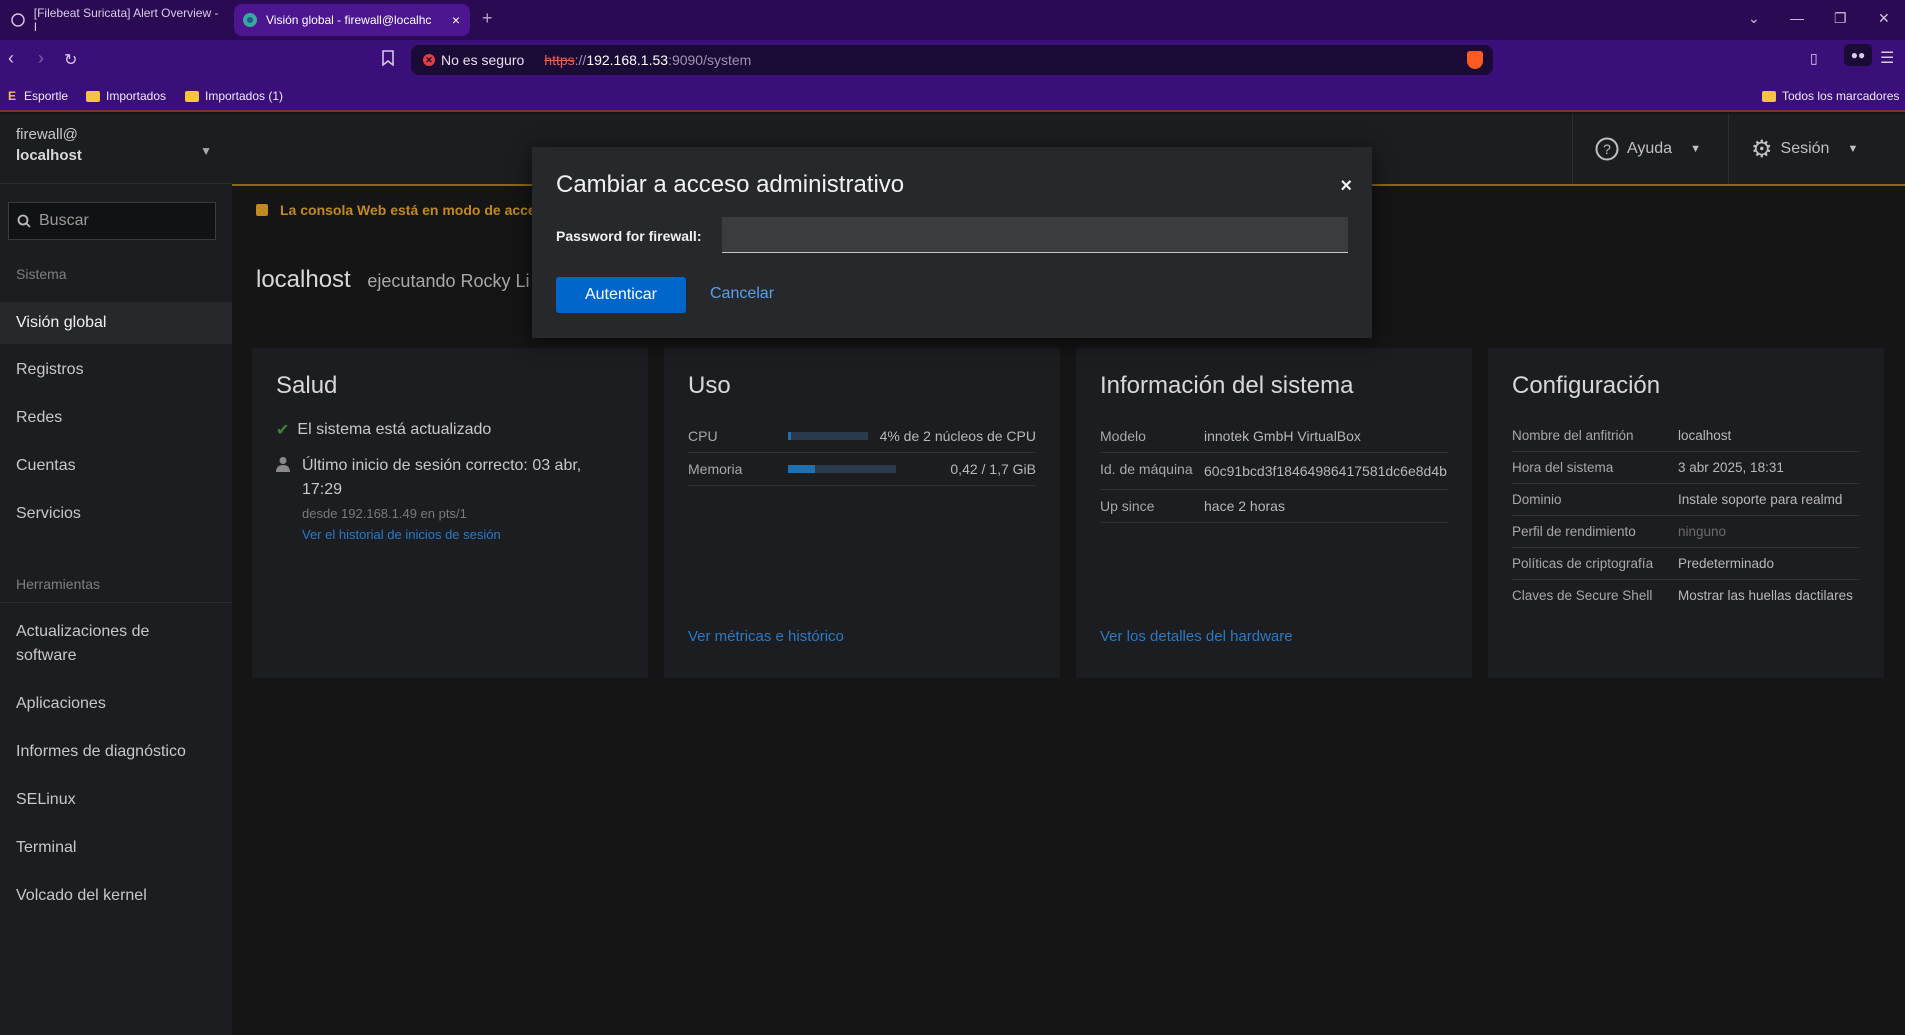 Image resolution: width=1905 pixels, height=1035 pixels. What do you see at coordinates (58, 584) in the screenshot?
I see `section-tools: Herramientas` at bounding box center [58, 584].